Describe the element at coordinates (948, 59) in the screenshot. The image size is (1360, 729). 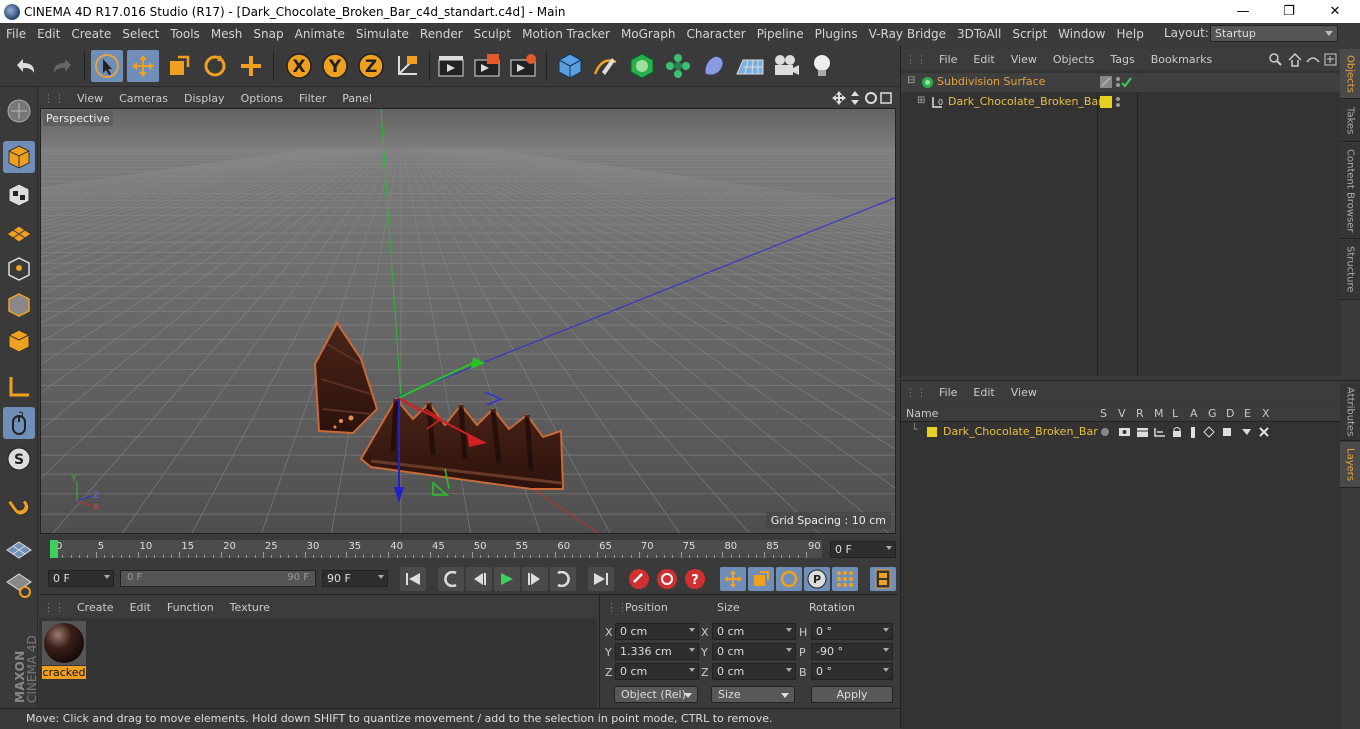
I see `object-menu-file: File` at that location.